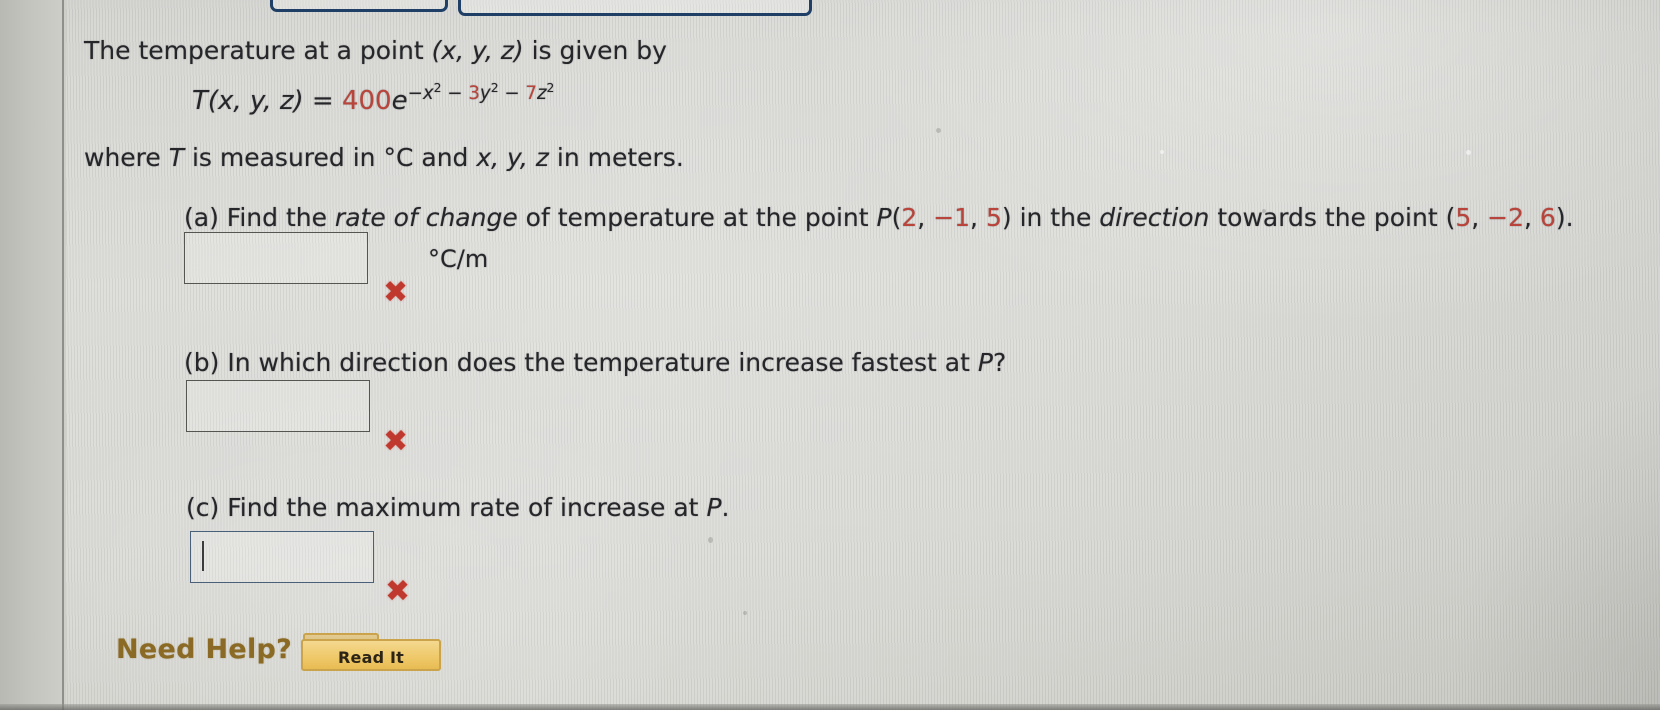  What do you see at coordinates (830, 707) in the screenshot?
I see `device-bezel-bottom` at bounding box center [830, 707].